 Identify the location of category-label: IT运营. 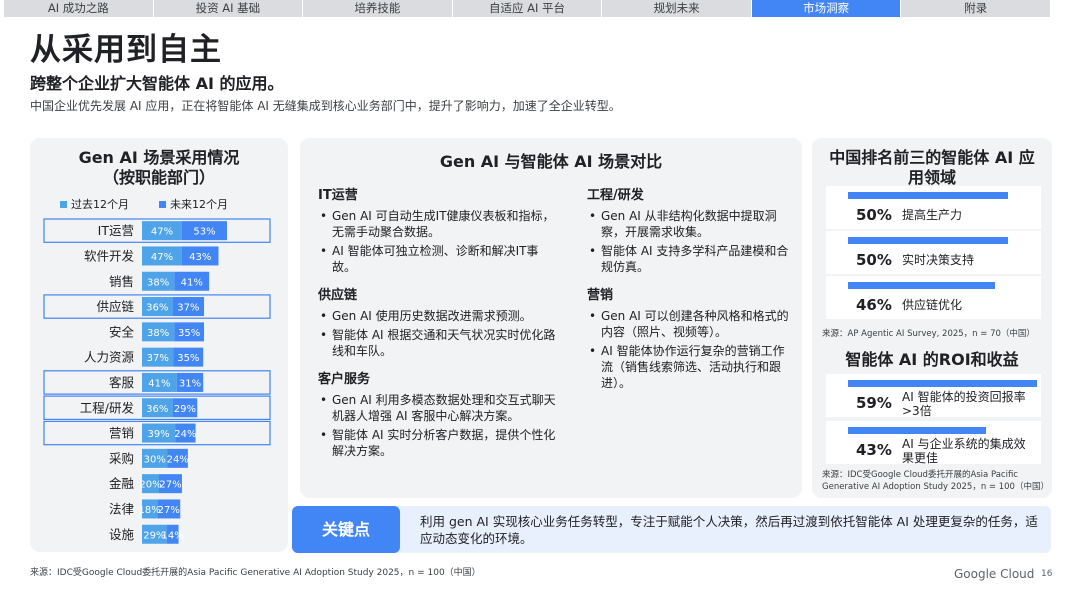
(116, 230).